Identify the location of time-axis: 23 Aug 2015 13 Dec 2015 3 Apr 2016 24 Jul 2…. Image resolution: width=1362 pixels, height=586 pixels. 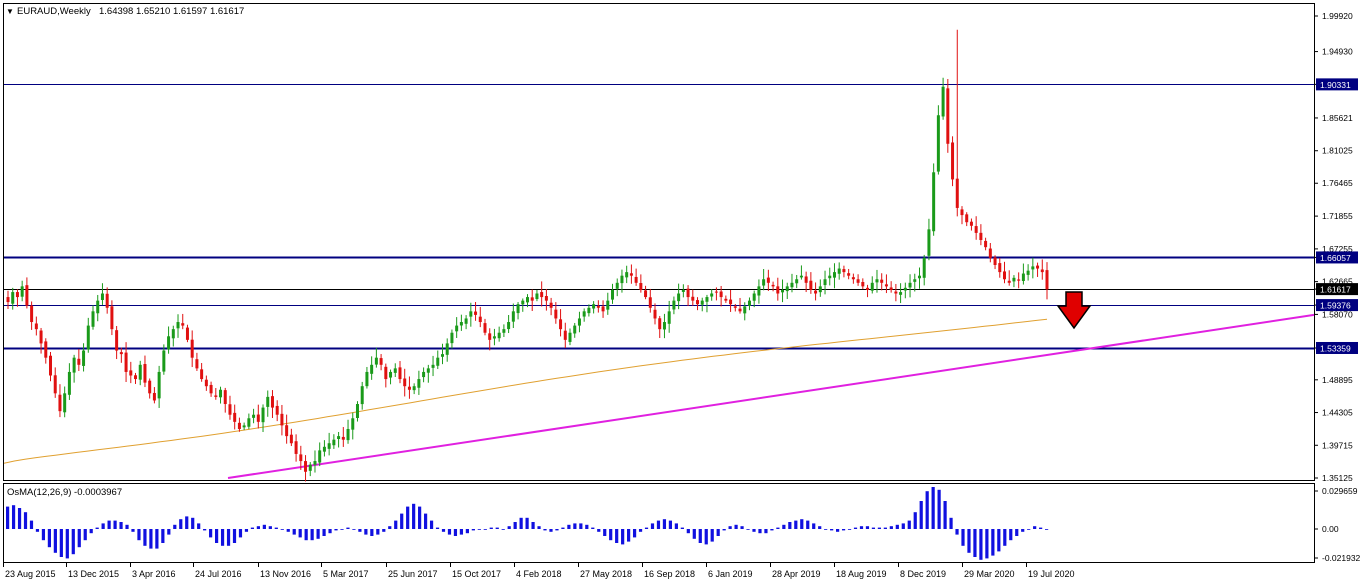
(539, 570).